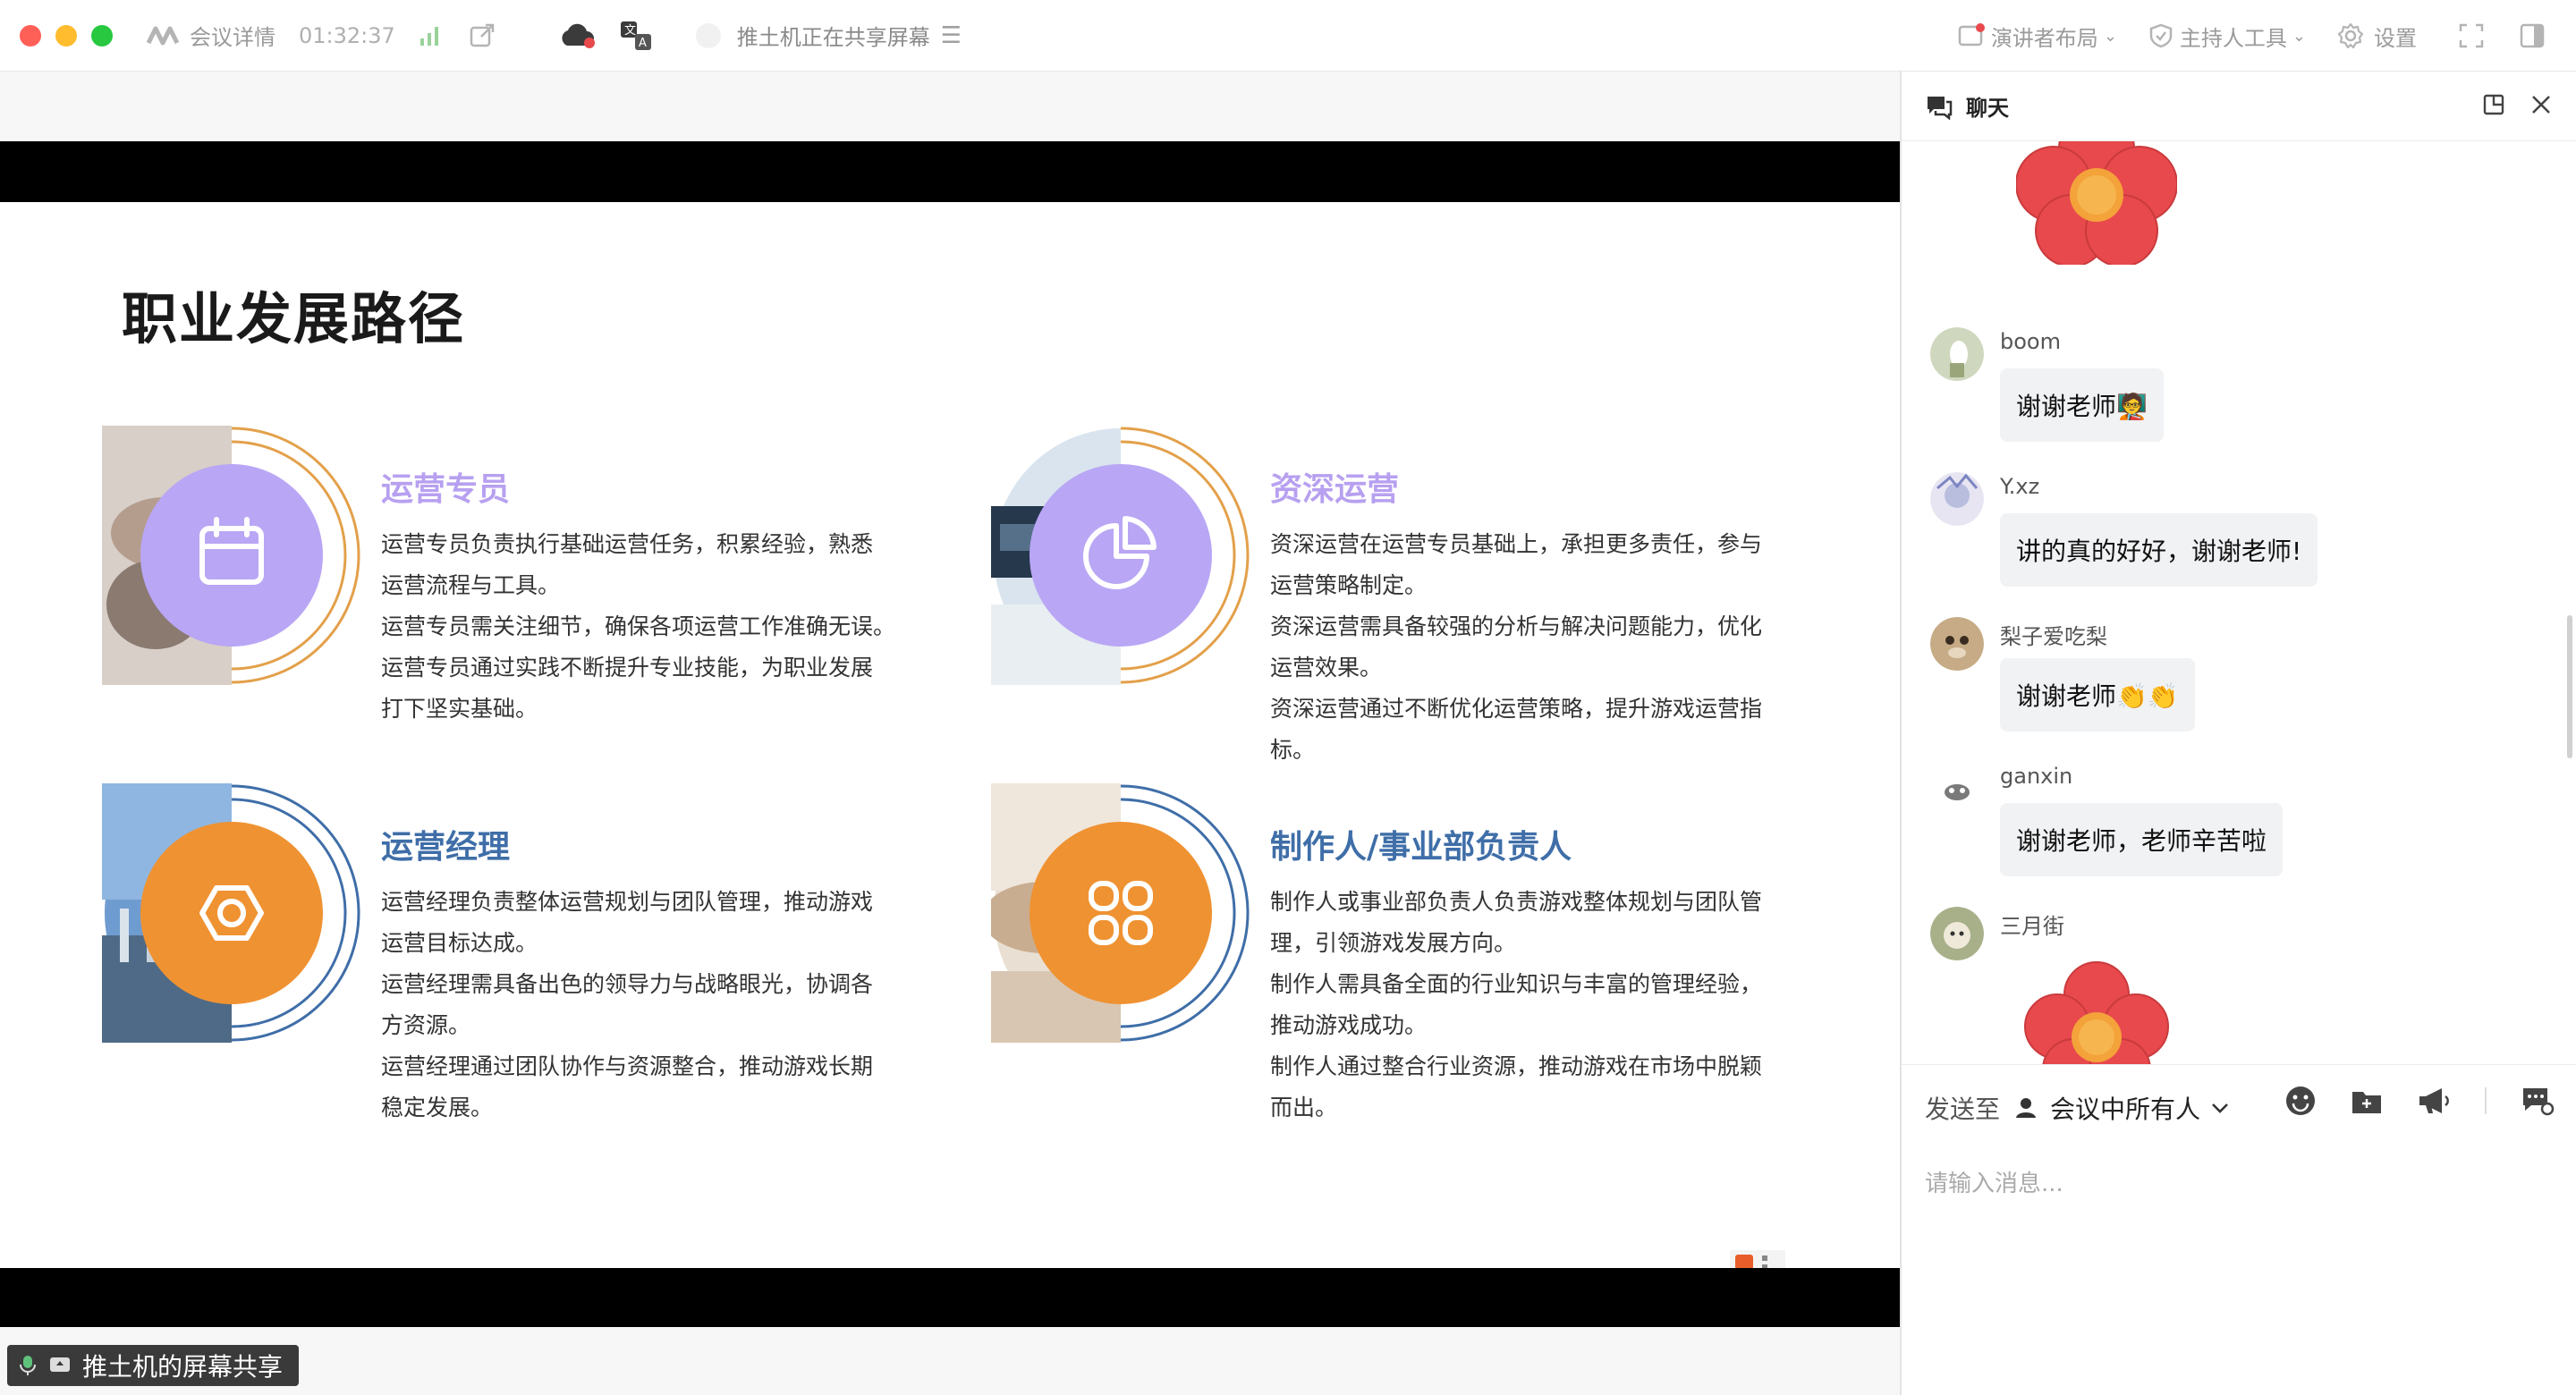 Image resolution: width=2576 pixels, height=1395 pixels. What do you see at coordinates (2030, 341) in the screenshot?
I see `message-sender: boom` at bounding box center [2030, 341].